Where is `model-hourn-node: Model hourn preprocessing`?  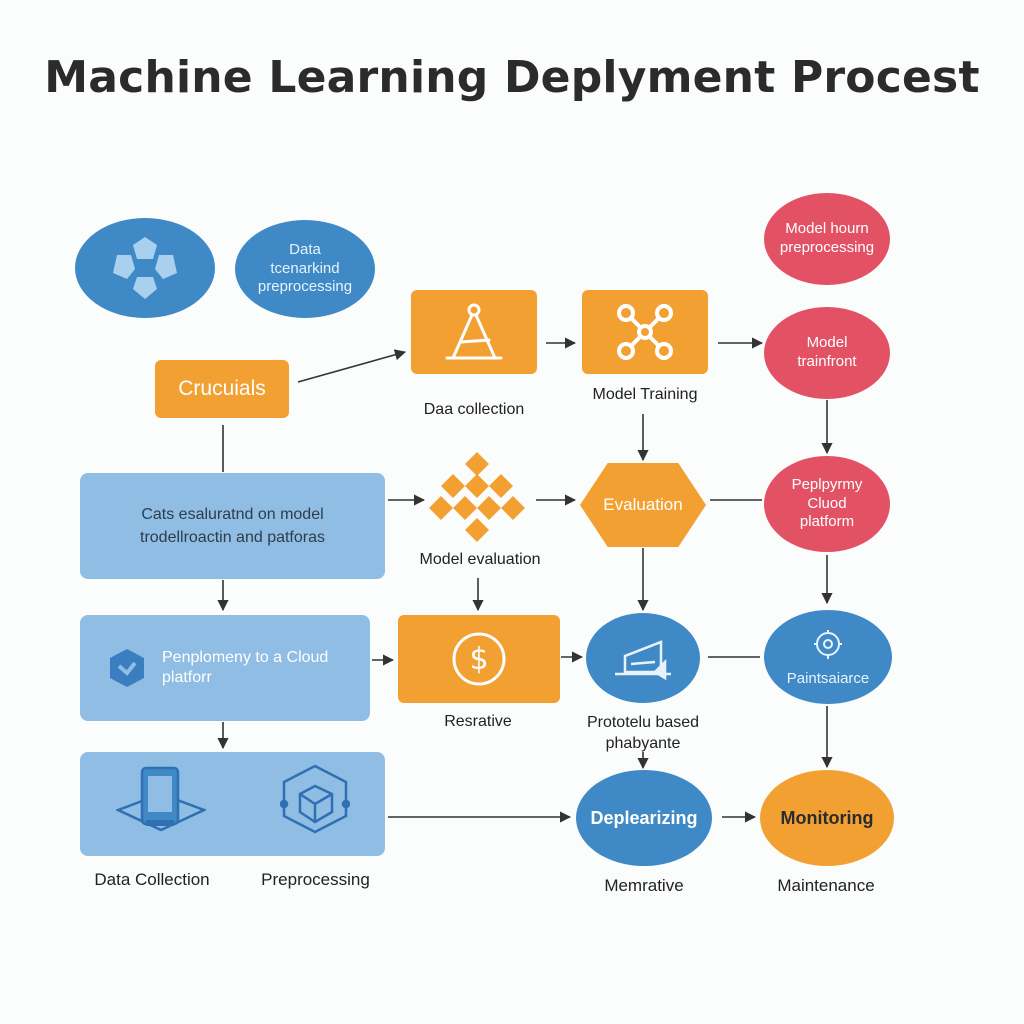 model-hourn-node: Model hourn preprocessing is located at coordinates (827, 239).